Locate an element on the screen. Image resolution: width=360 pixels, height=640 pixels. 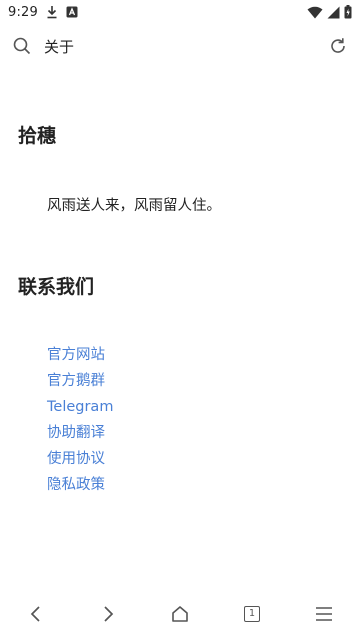
list-item: 官方鹅群 is located at coordinates (80, 381).